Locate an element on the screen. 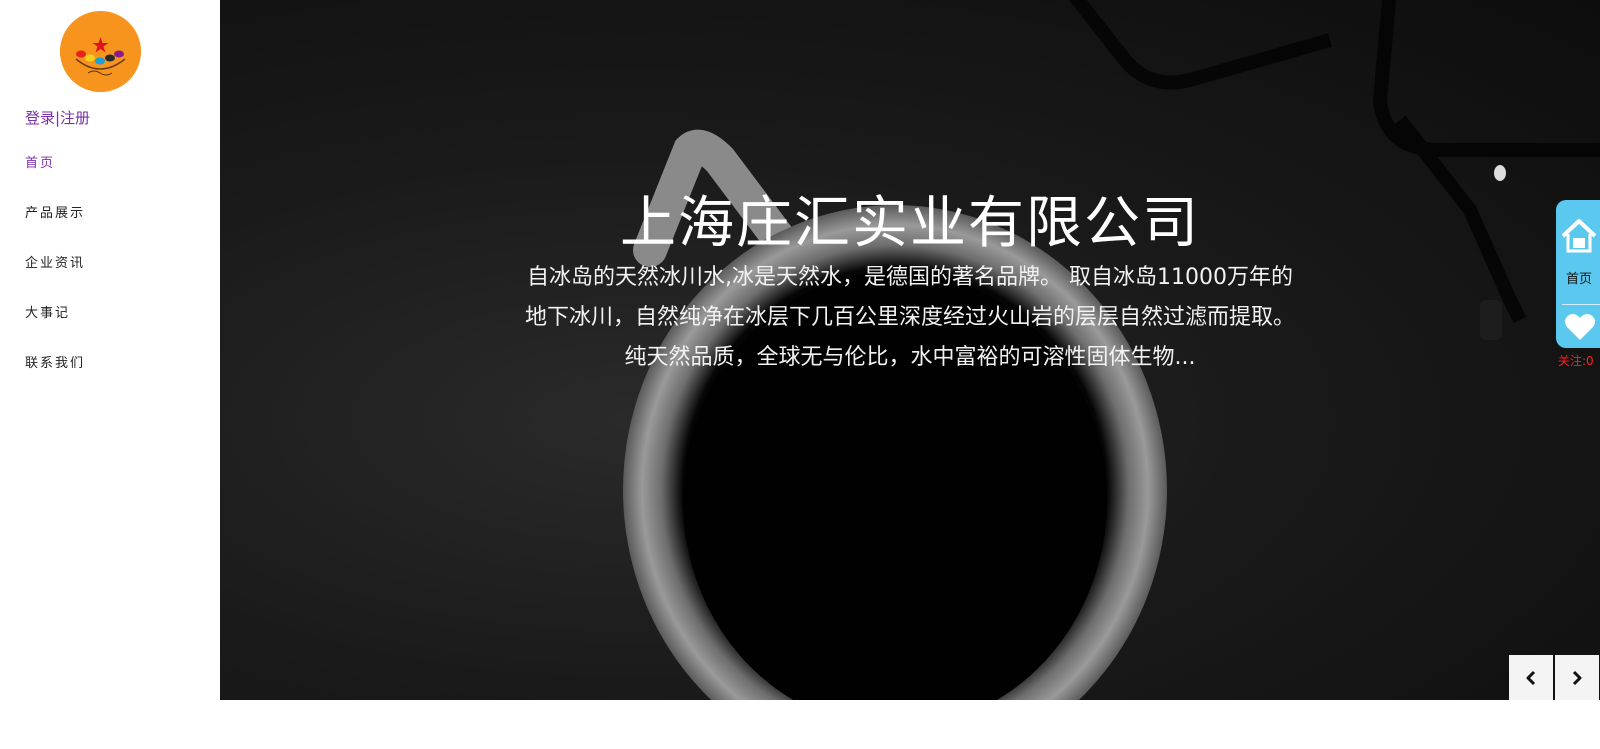  nav-item-home: 首页 is located at coordinates (55, 181).